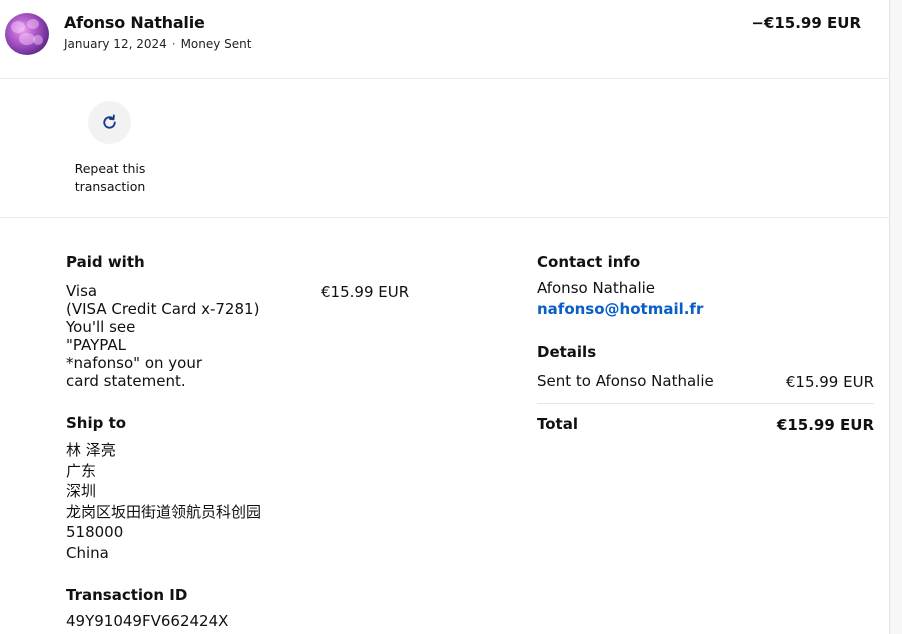 This screenshot has width=902, height=634. Describe the element at coordinates (81, 470) in the screenshot. I see `address-line: 广东` at that location.